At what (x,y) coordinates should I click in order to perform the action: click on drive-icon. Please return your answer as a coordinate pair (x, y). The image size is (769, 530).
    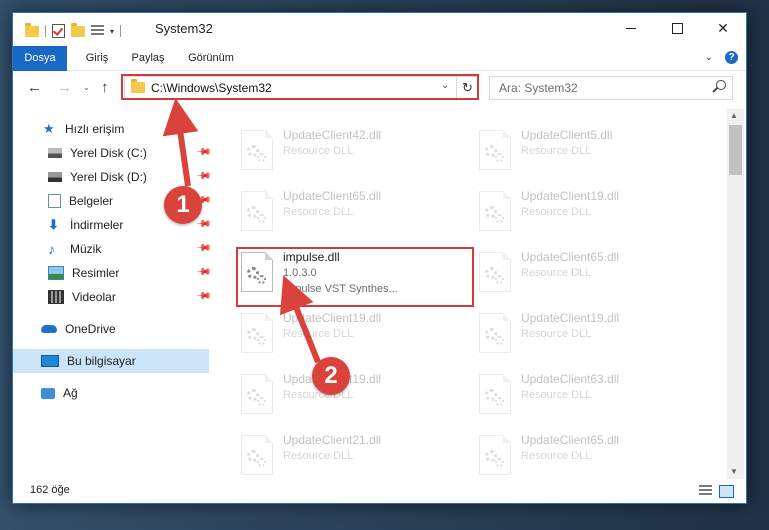
    Looking at the image, I should click on (55, 177).